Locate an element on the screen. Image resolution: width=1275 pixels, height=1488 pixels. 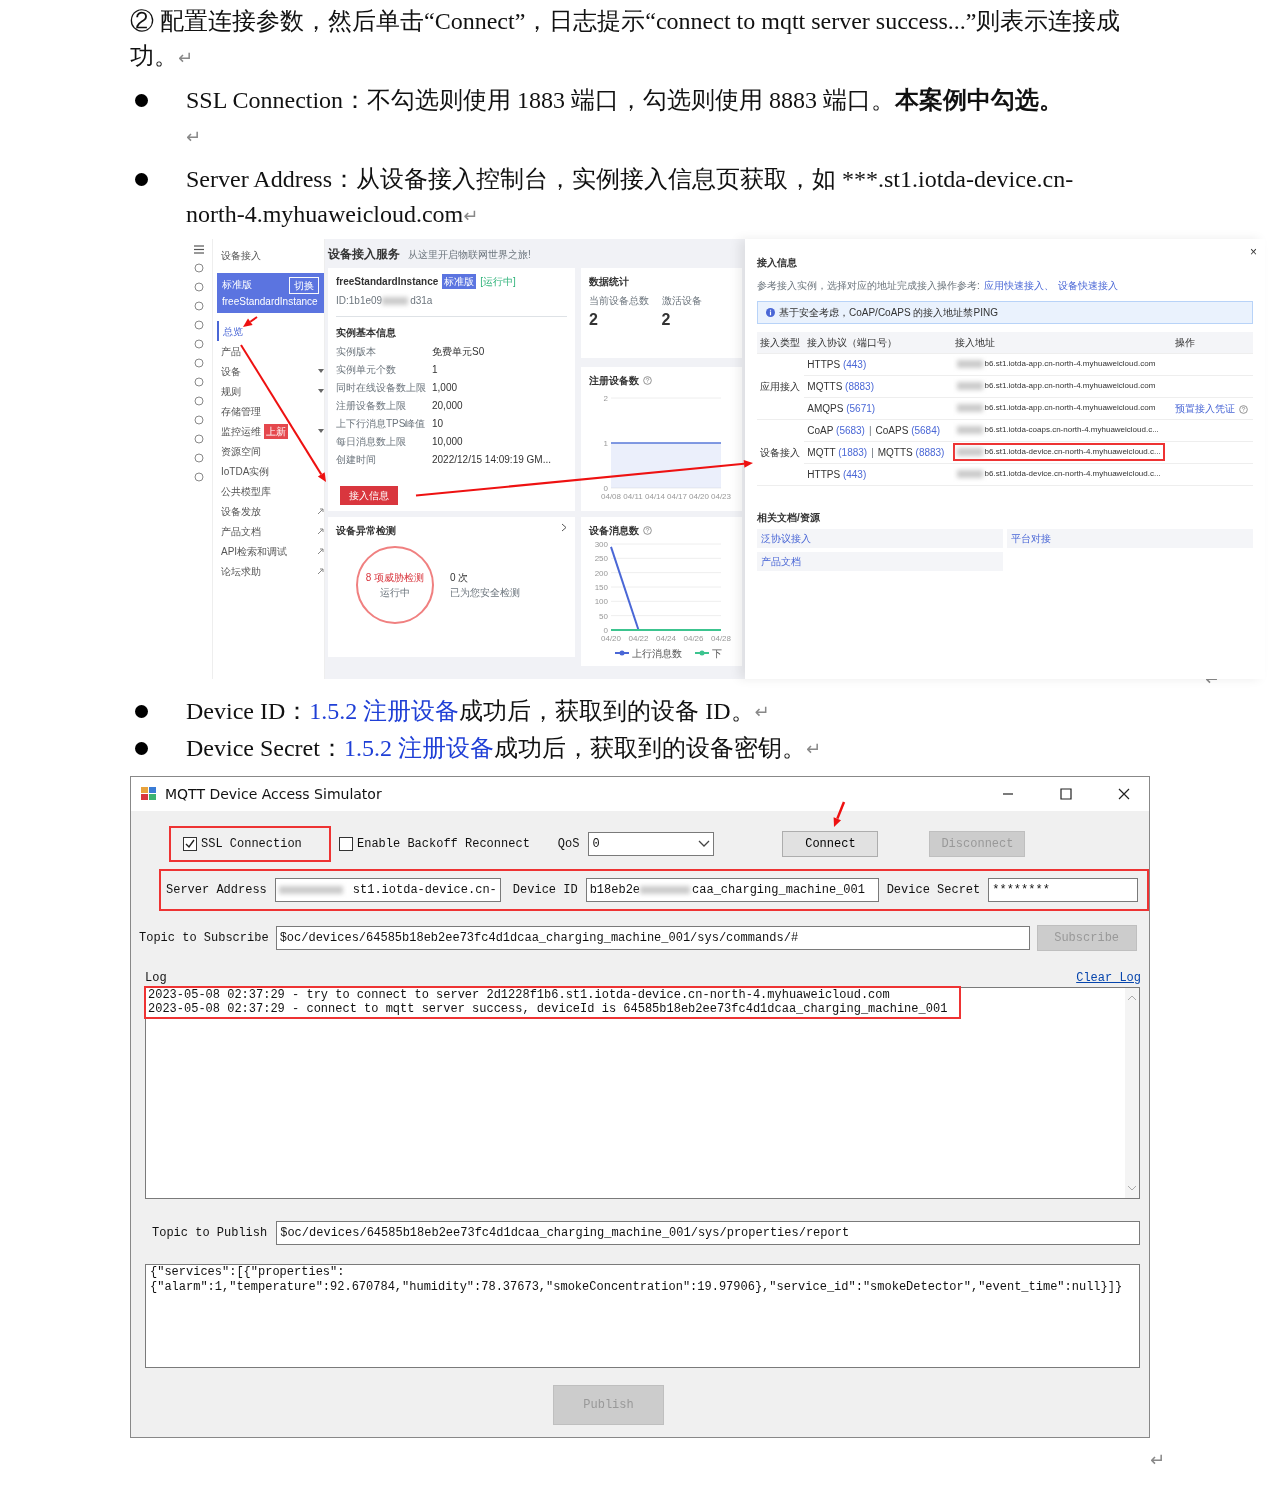
sidebar-item: IoTDA实例 is located at coordinates (270, 471).